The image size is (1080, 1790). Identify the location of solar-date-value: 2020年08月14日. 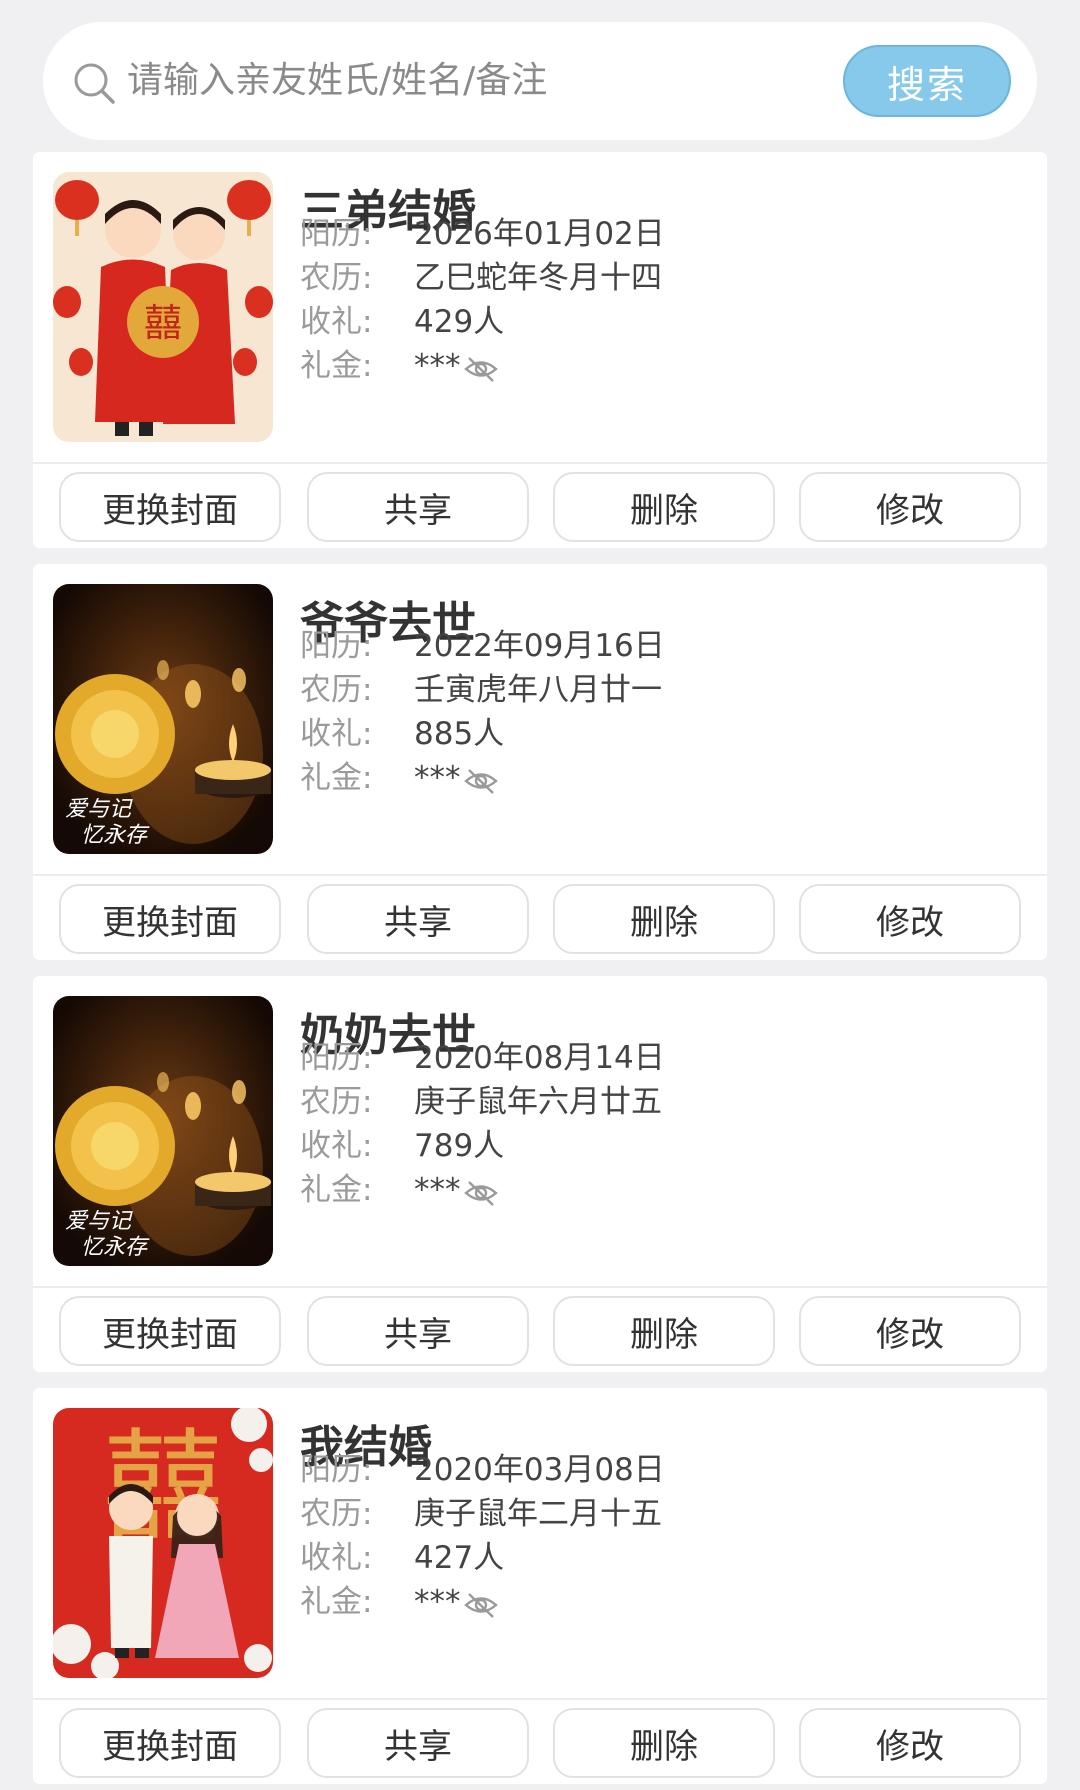
(539, 1058).